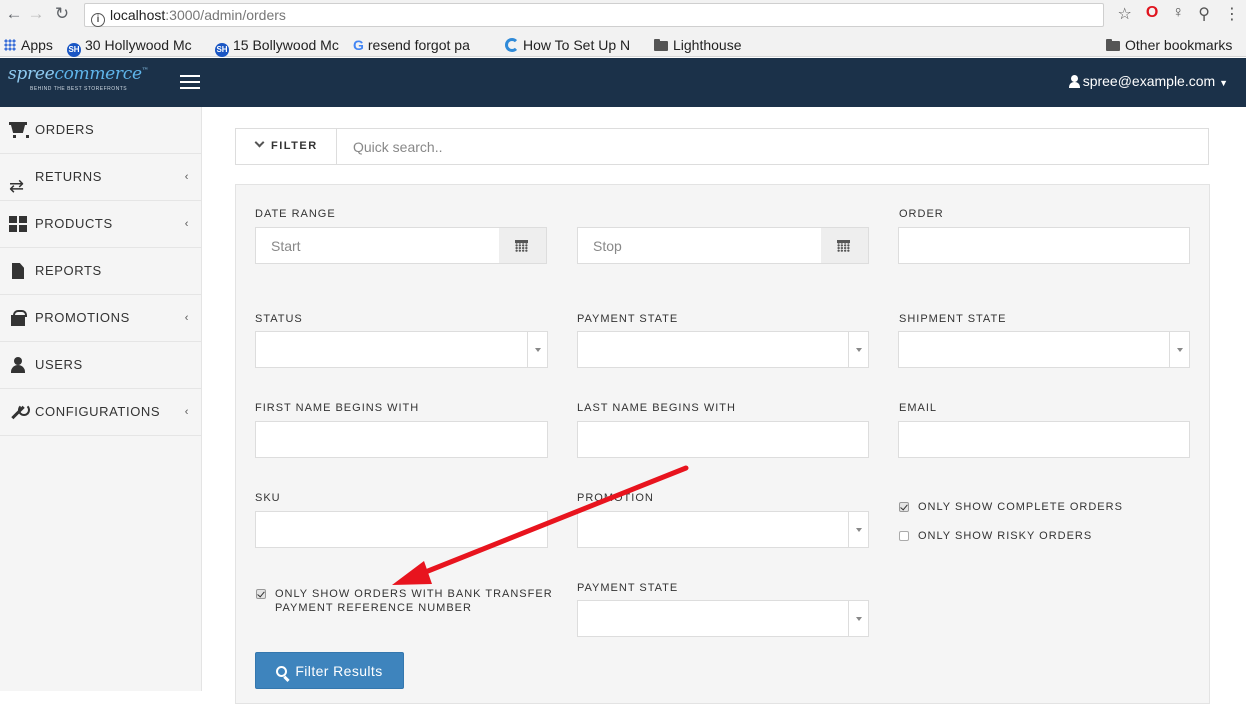 This screenshot has height=704, width=1246. I want to click on email-input, so click(1044, 439).